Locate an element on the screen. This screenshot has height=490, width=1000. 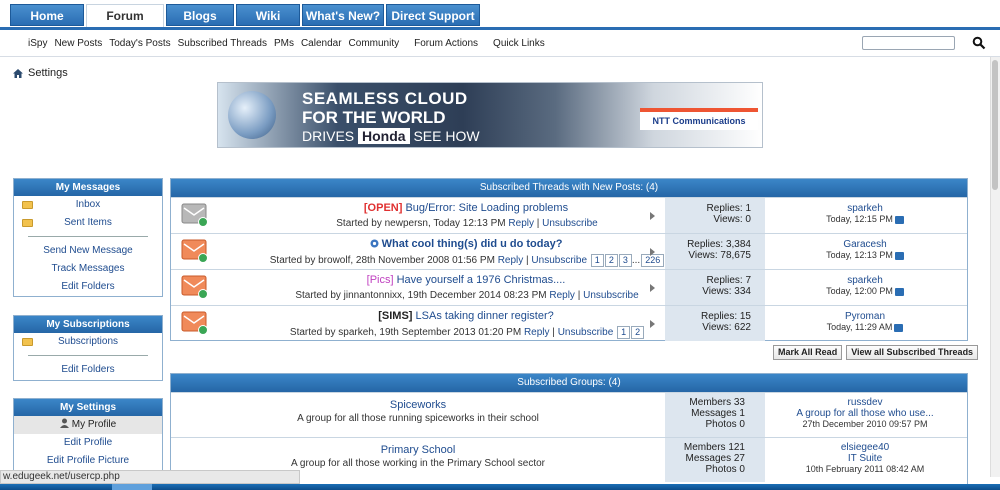
last-post-time: 27th December 2010 09:57 PM is located at coordinates (865, 424).